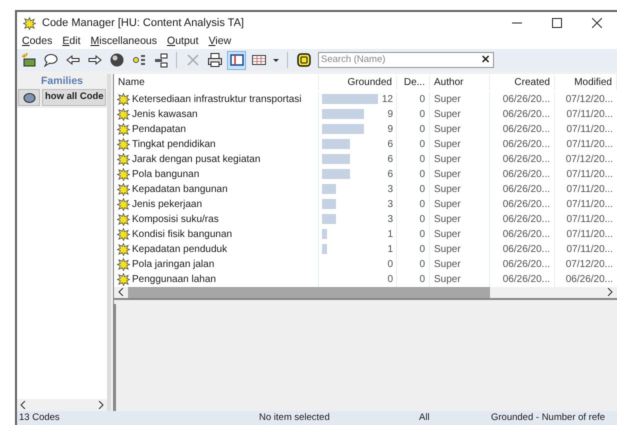 The width and height of the screenshot is (617, 425). What do you see at coordinates (390, 175) in the screenshot?
I see `table-cell-text: 6` at bounding box center [390, 175].